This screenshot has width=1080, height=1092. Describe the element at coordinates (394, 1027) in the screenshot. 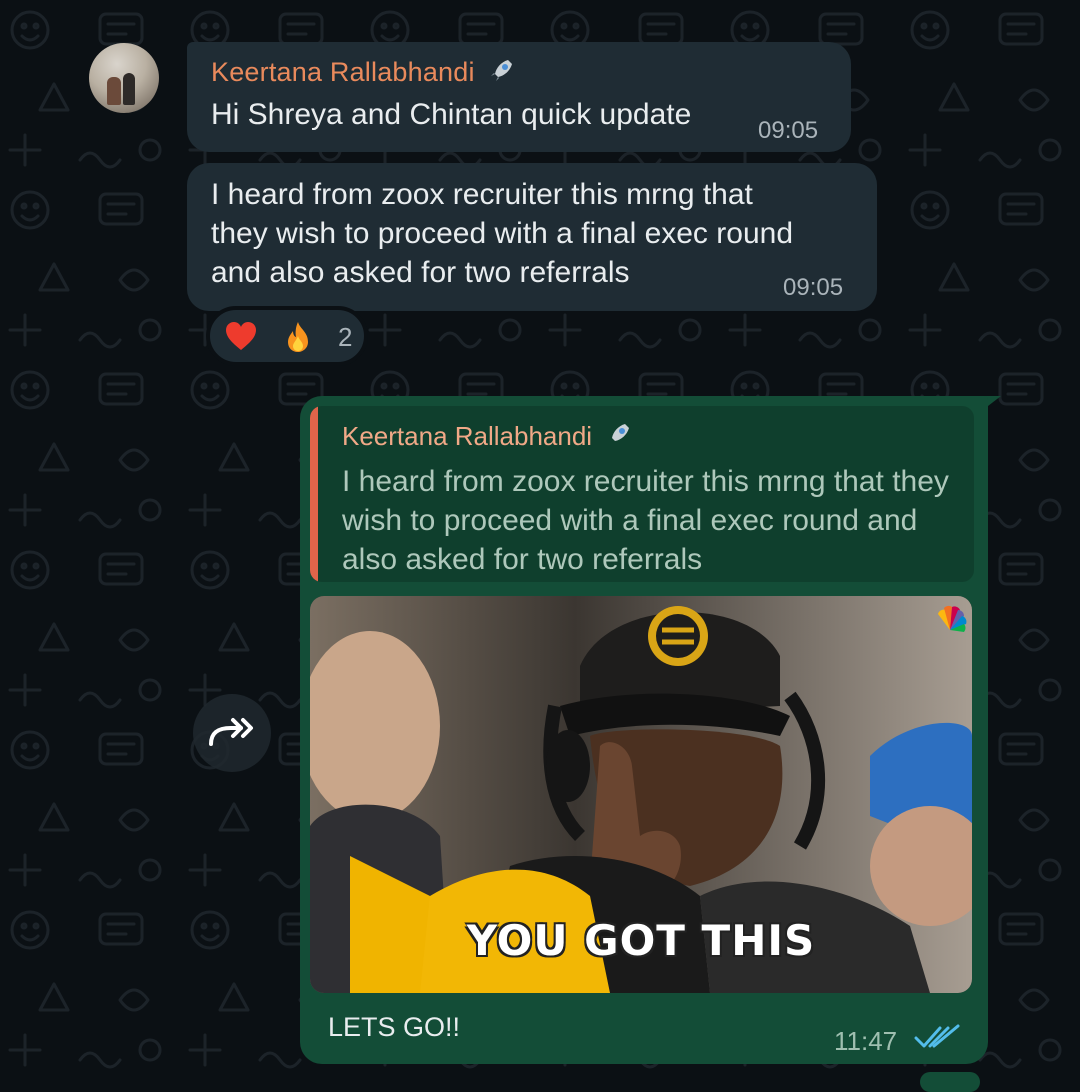

I see `message-text: LETS GO!!` at that location.